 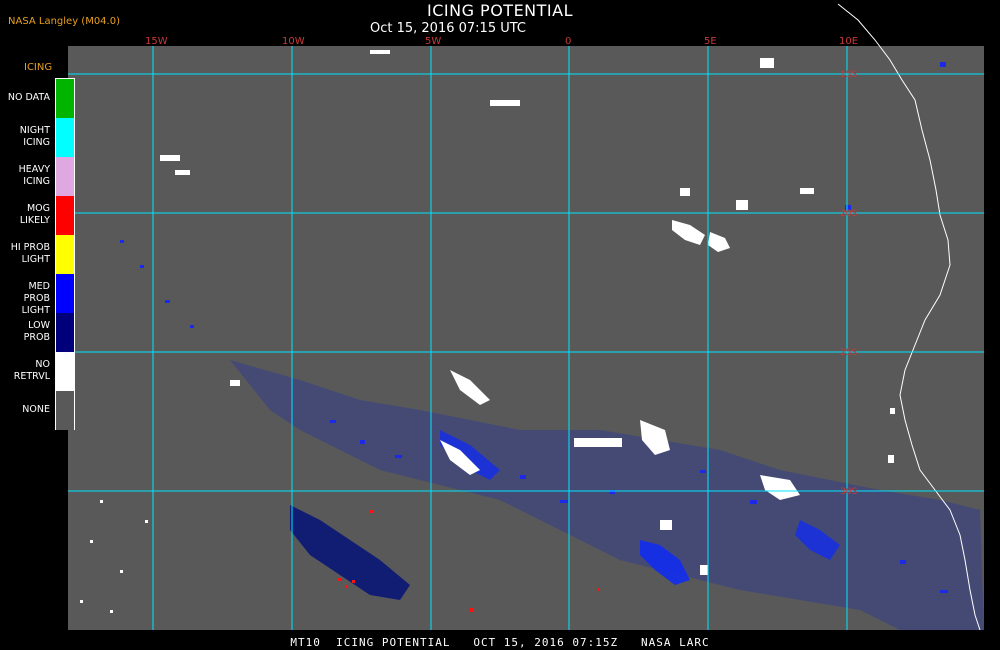 I want to click on legend-label: NIGHT ICING, so click(x=34, y=136).